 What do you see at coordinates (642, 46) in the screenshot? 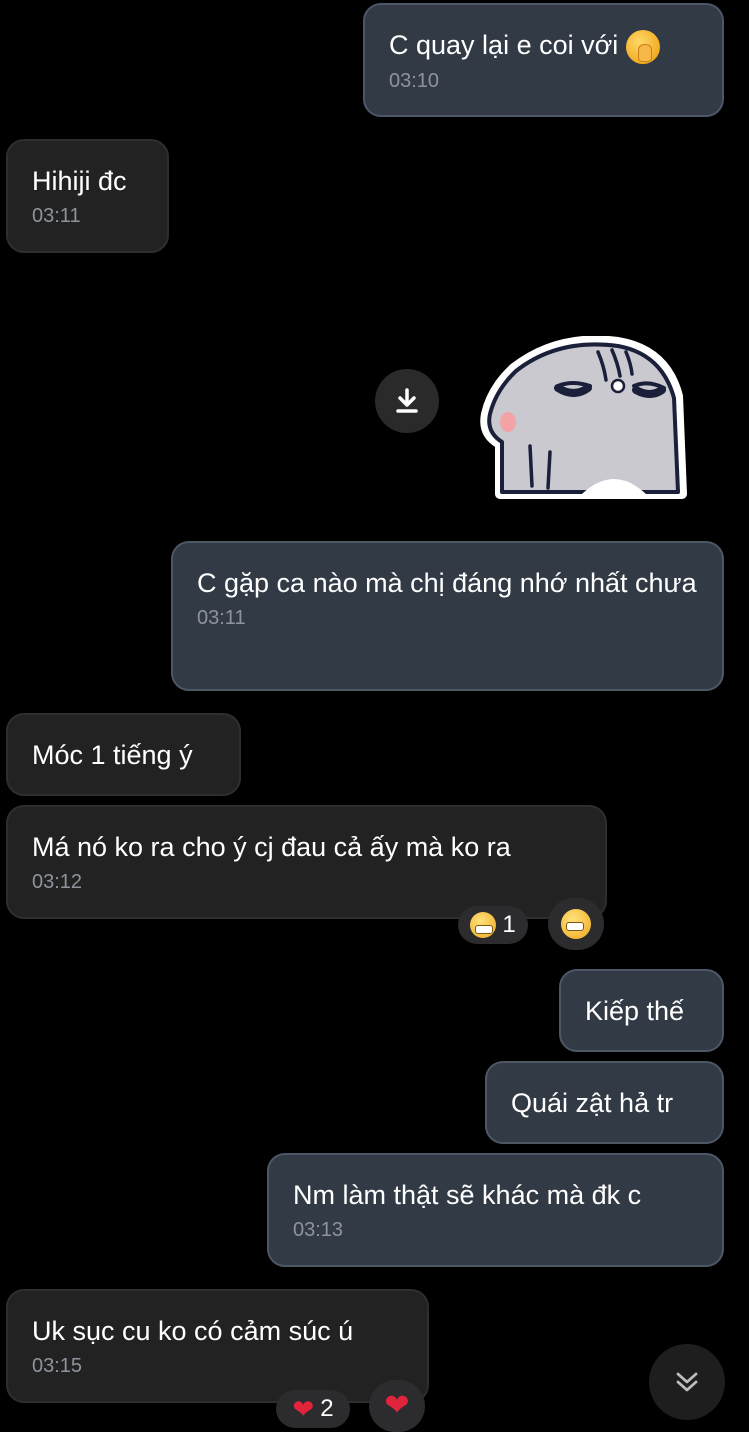
I see `shushing-face-emoji-icon` at bounding box center [642, 46].